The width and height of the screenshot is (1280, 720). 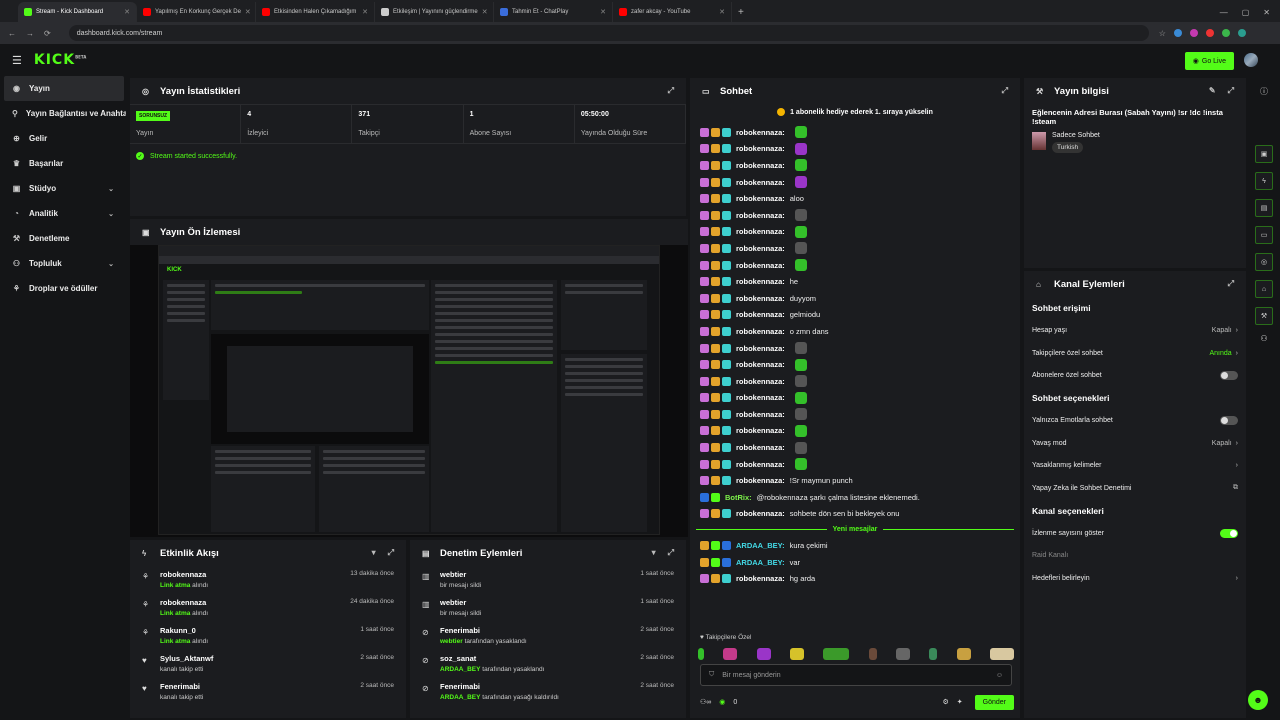 What do you see at coordinates (47, 33) in the screenshot?
I see `reload-icon: ⟳` at bounding box center [47, 33].